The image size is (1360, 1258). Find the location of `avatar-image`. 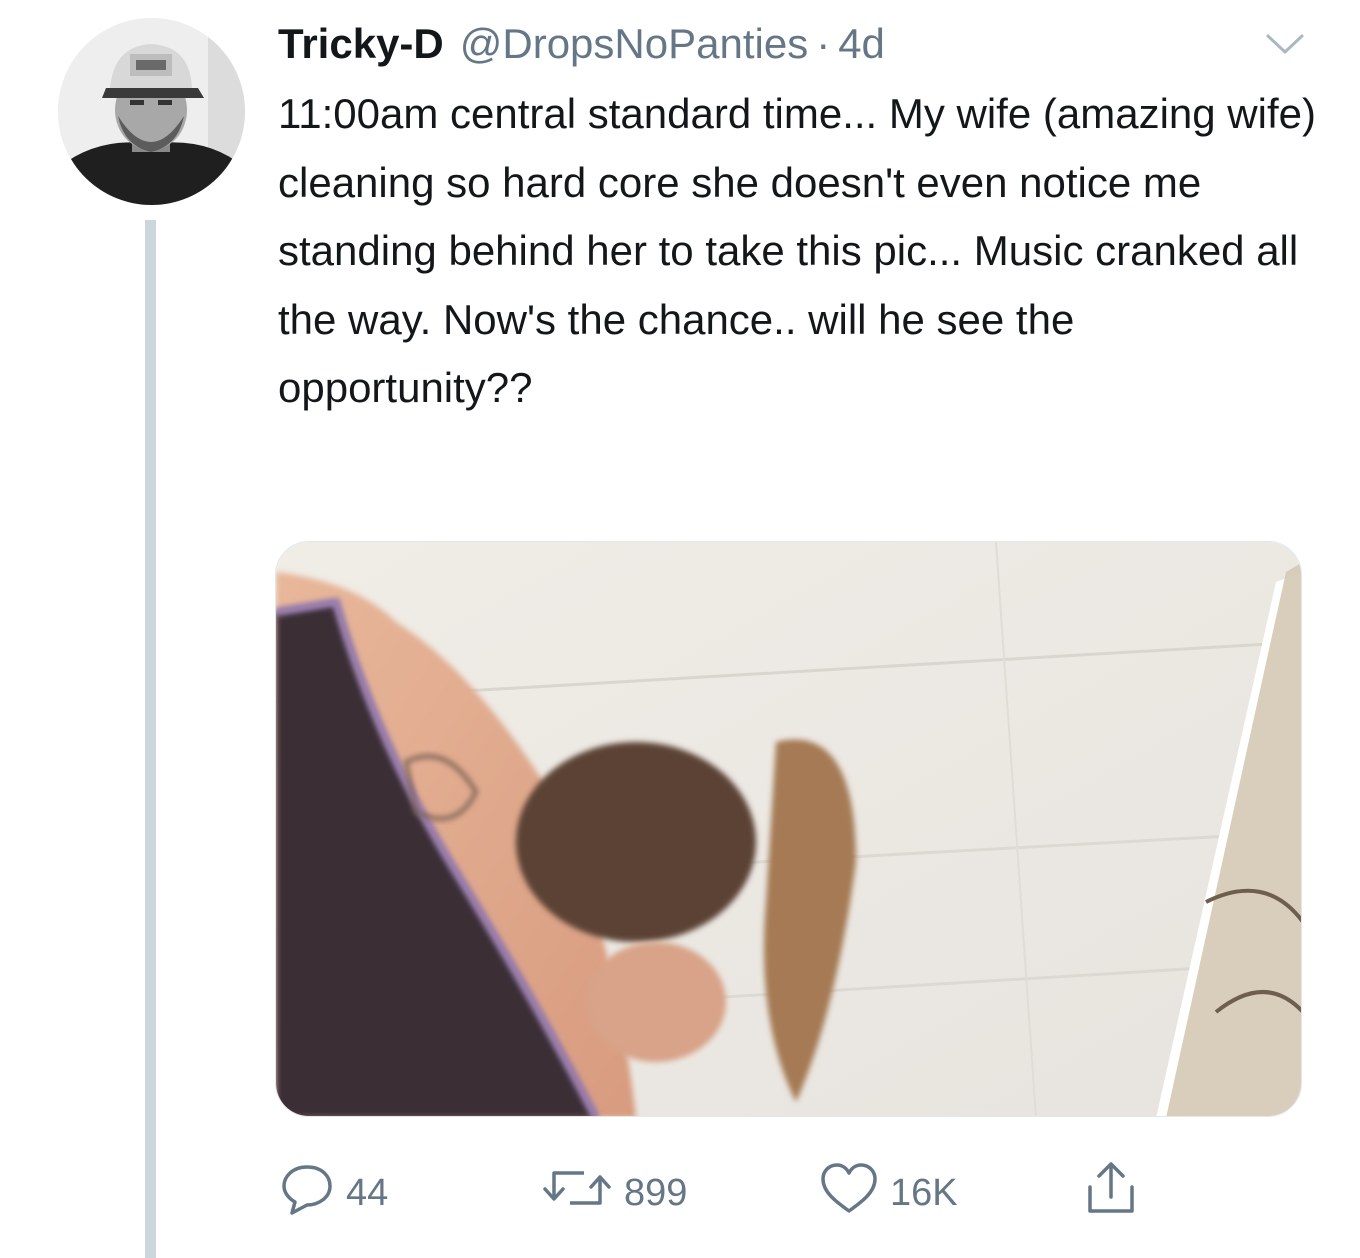

avatar-image is located at coordinates (151, 111).